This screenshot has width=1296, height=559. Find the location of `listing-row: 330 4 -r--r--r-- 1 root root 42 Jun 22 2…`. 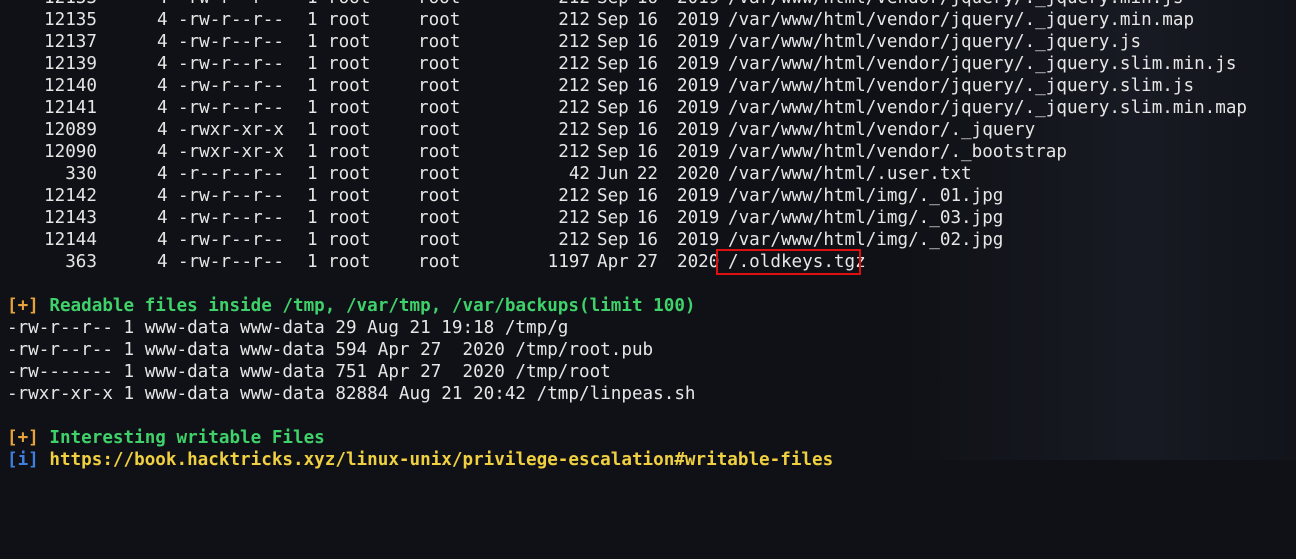

listing-row: 330 4 -r--r--r-- 1 root root 42 Jun 22 2… is located at coordinates (648, 174).